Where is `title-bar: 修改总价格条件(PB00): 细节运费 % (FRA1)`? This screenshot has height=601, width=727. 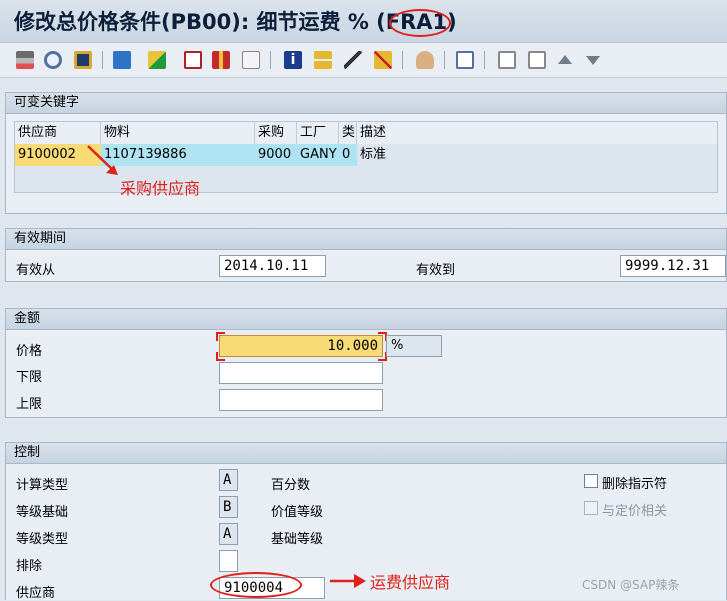 title-bar: 修改总价格条件(PB00): 细节运费 % (FRA1) is located at coordinates (363, 21).